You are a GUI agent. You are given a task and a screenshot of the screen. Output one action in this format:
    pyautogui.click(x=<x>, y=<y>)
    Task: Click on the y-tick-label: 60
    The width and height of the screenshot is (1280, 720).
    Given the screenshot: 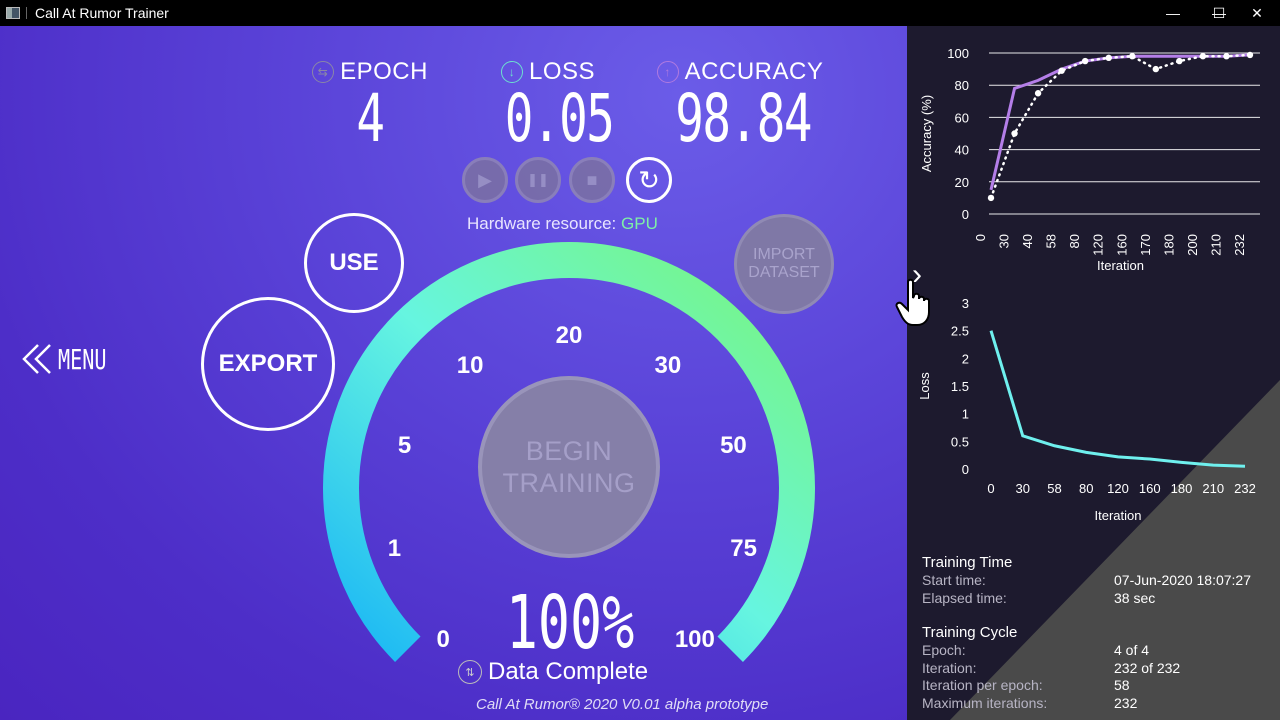 What is the action you would take?
    pyautogui.click(x=962, y=117)
    